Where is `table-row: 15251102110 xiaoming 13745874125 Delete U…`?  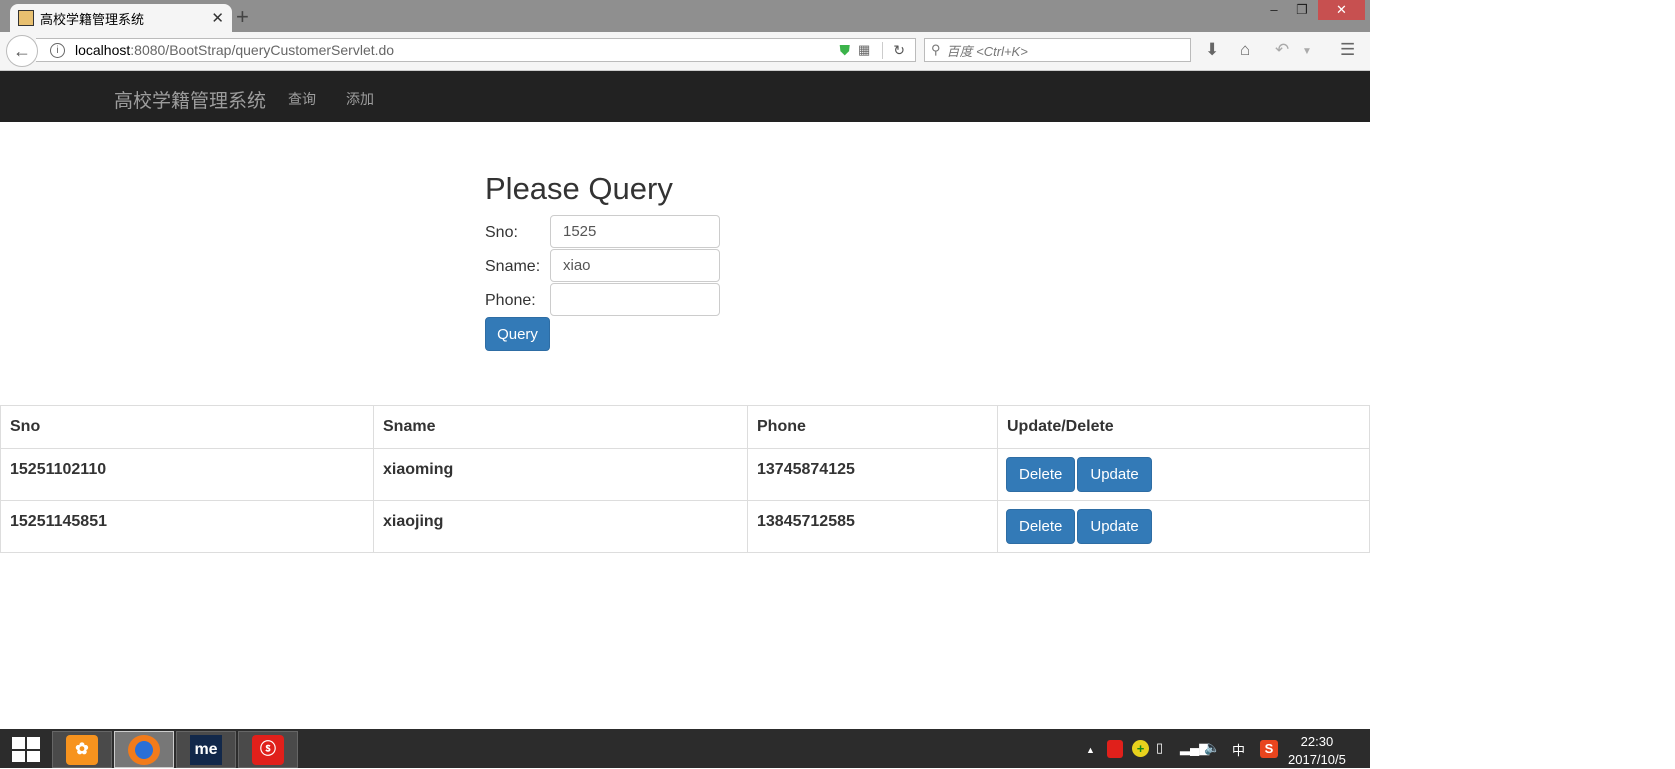
table-row: 15251102110 xiaoming 13745874125 Delete U… is located at coordinates (685, 474).